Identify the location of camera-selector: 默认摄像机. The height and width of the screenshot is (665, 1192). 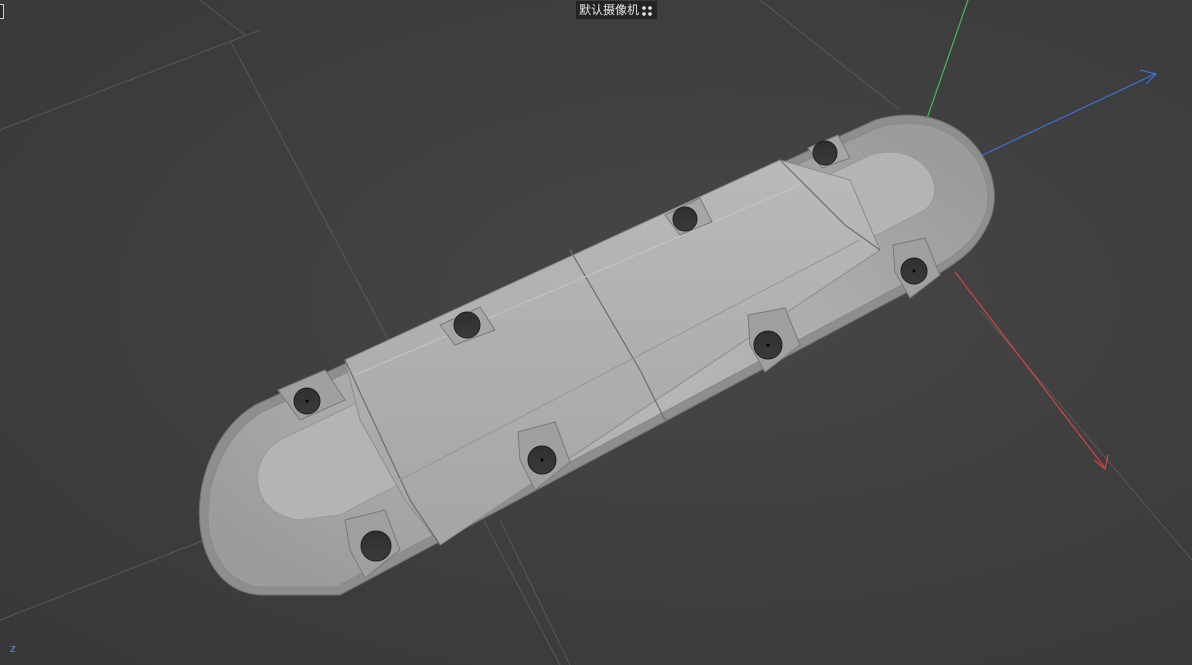
(617, 10).